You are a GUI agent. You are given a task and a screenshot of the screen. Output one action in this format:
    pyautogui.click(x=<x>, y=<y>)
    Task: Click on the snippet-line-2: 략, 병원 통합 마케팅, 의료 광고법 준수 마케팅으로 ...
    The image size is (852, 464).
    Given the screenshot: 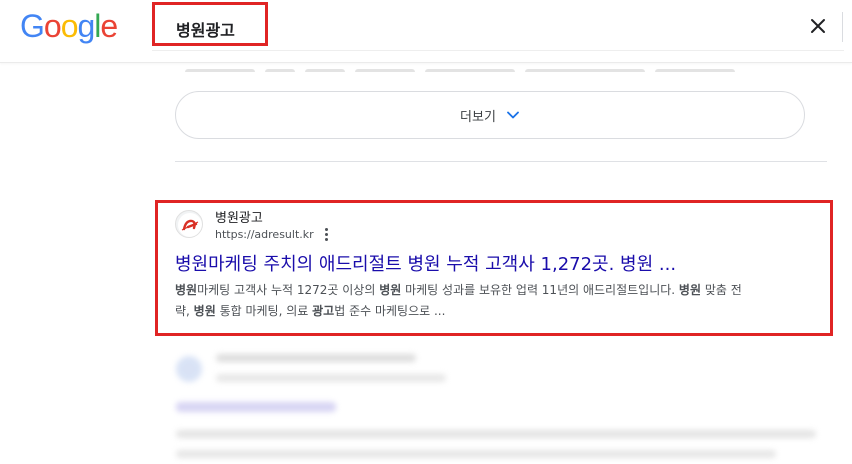 What is the action you would take?
    pyautogui.click(x=500, y=311)
    